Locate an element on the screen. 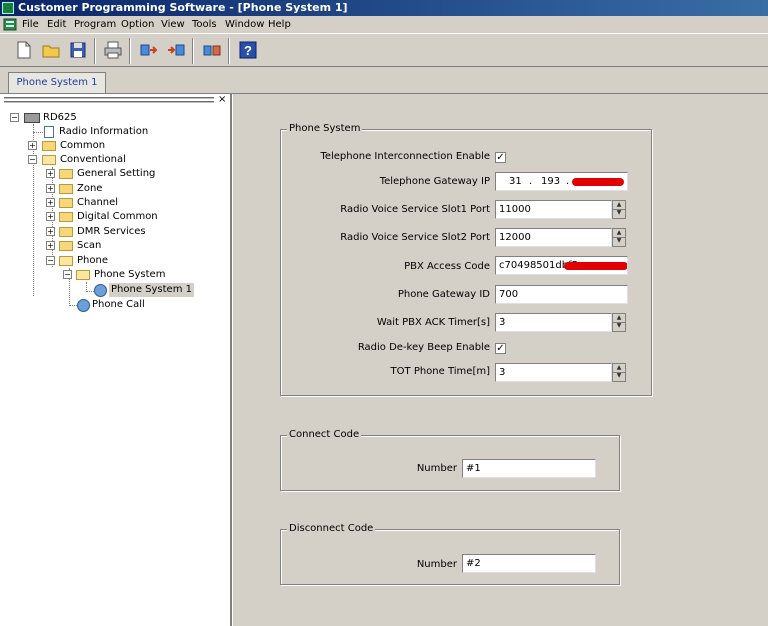 The width and height of the screenshot is (768, 626). document-icon is located at coordinates (49, 132).